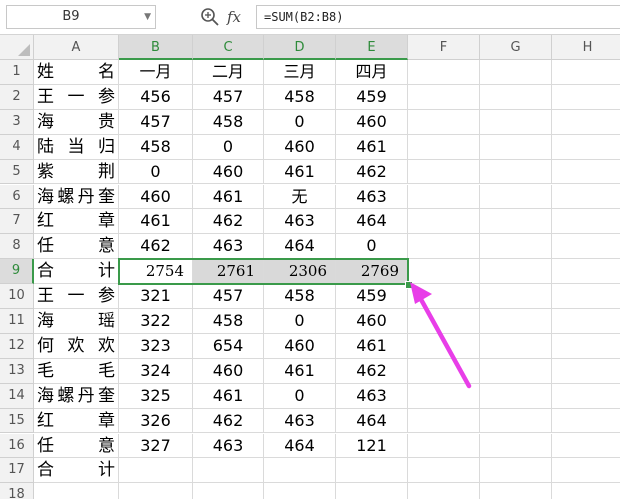 The width and height of the screenshot is (620, 499). I want to click on select-all-corner, so click(17, 47).